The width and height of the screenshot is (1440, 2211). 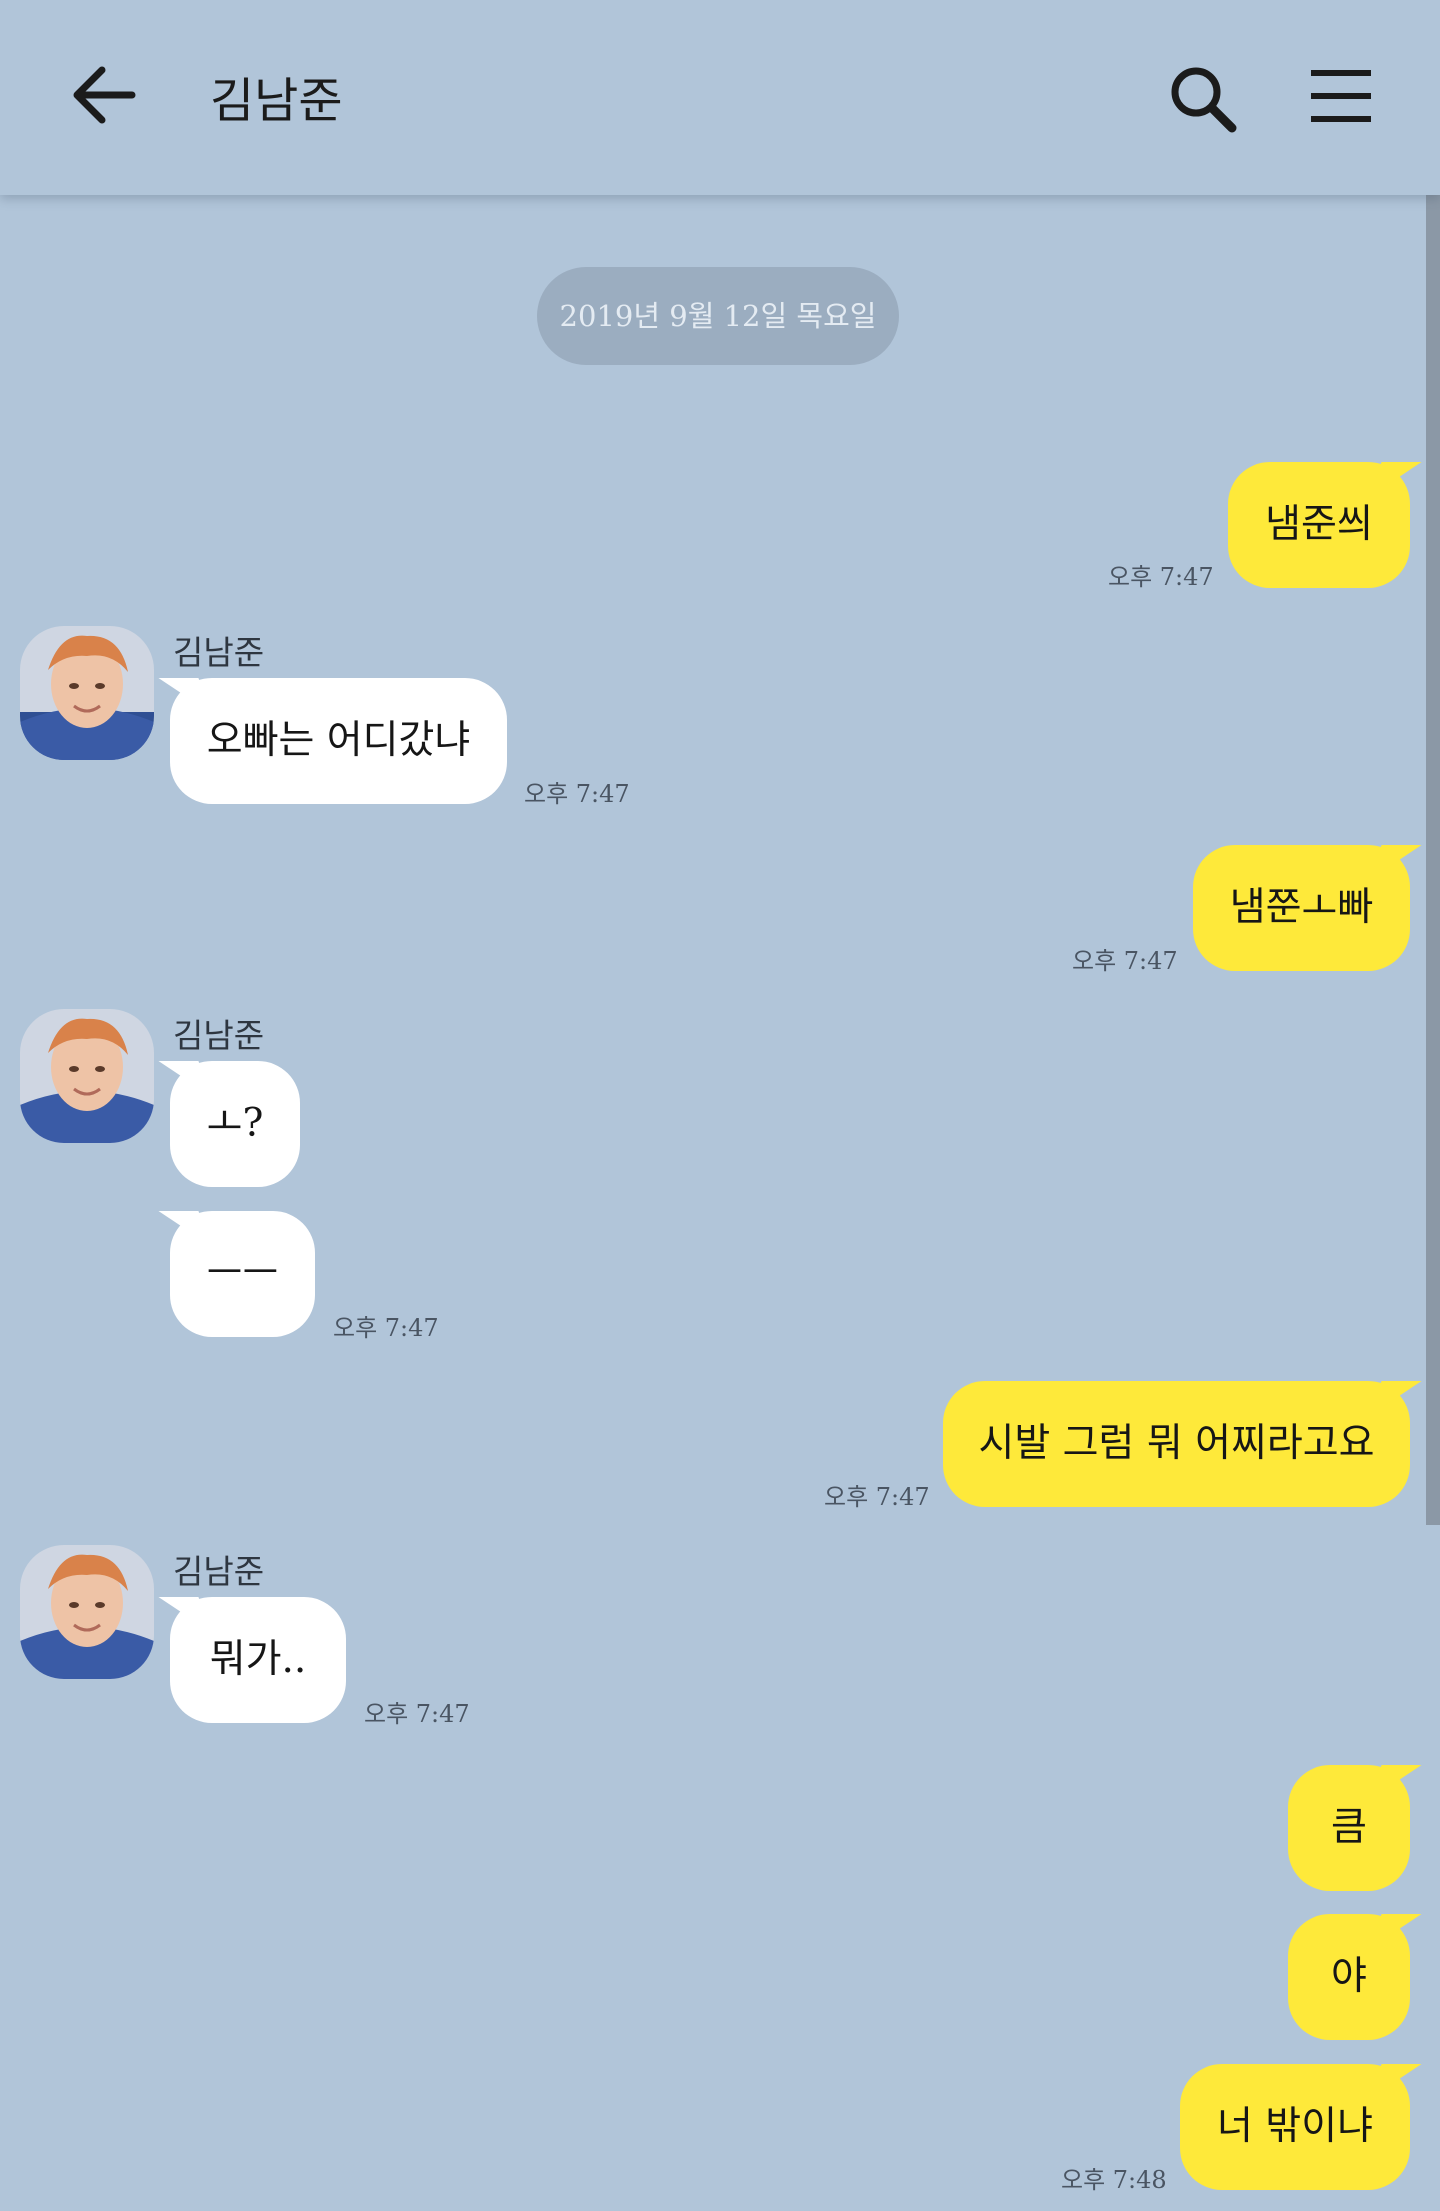 I want to click on message-text: 냄쭌ㅗ빠, so click(x=1301, y=907).